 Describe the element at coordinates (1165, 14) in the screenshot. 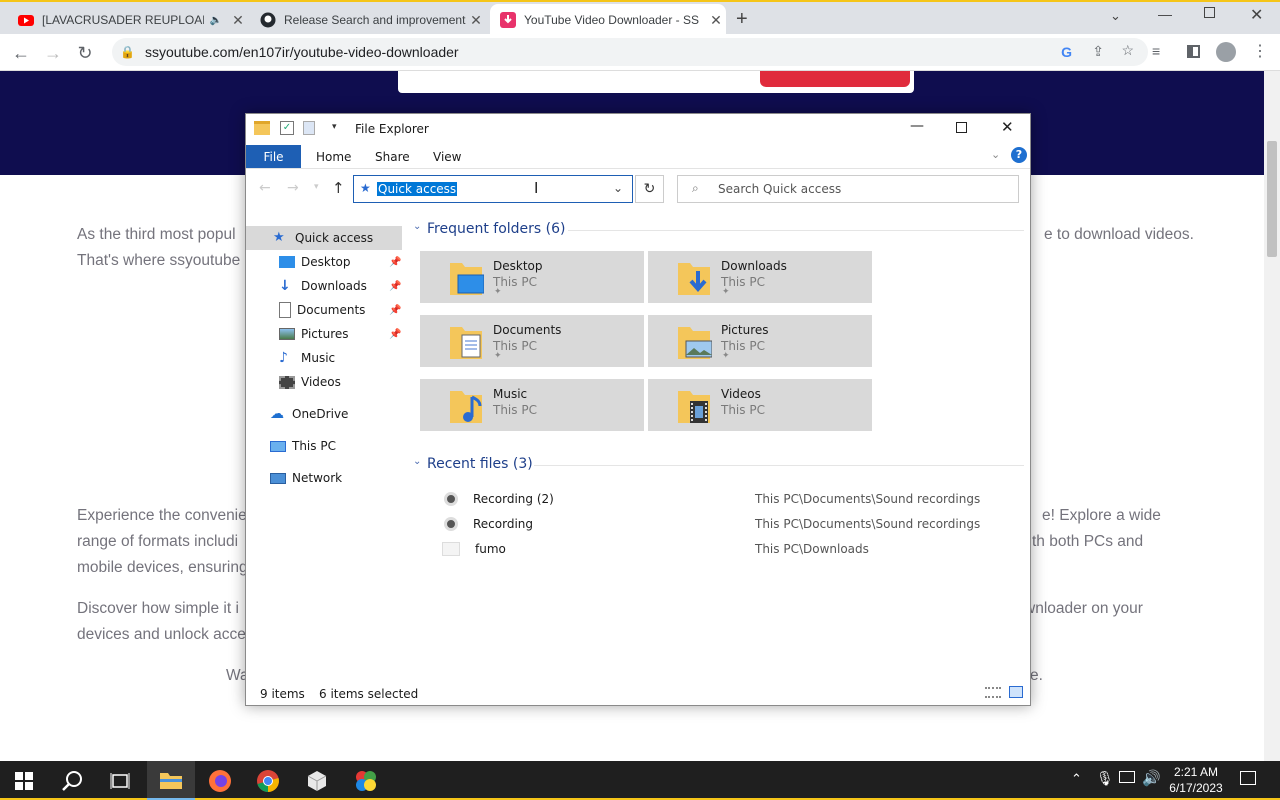

I see `minimize-button: —` at that location.